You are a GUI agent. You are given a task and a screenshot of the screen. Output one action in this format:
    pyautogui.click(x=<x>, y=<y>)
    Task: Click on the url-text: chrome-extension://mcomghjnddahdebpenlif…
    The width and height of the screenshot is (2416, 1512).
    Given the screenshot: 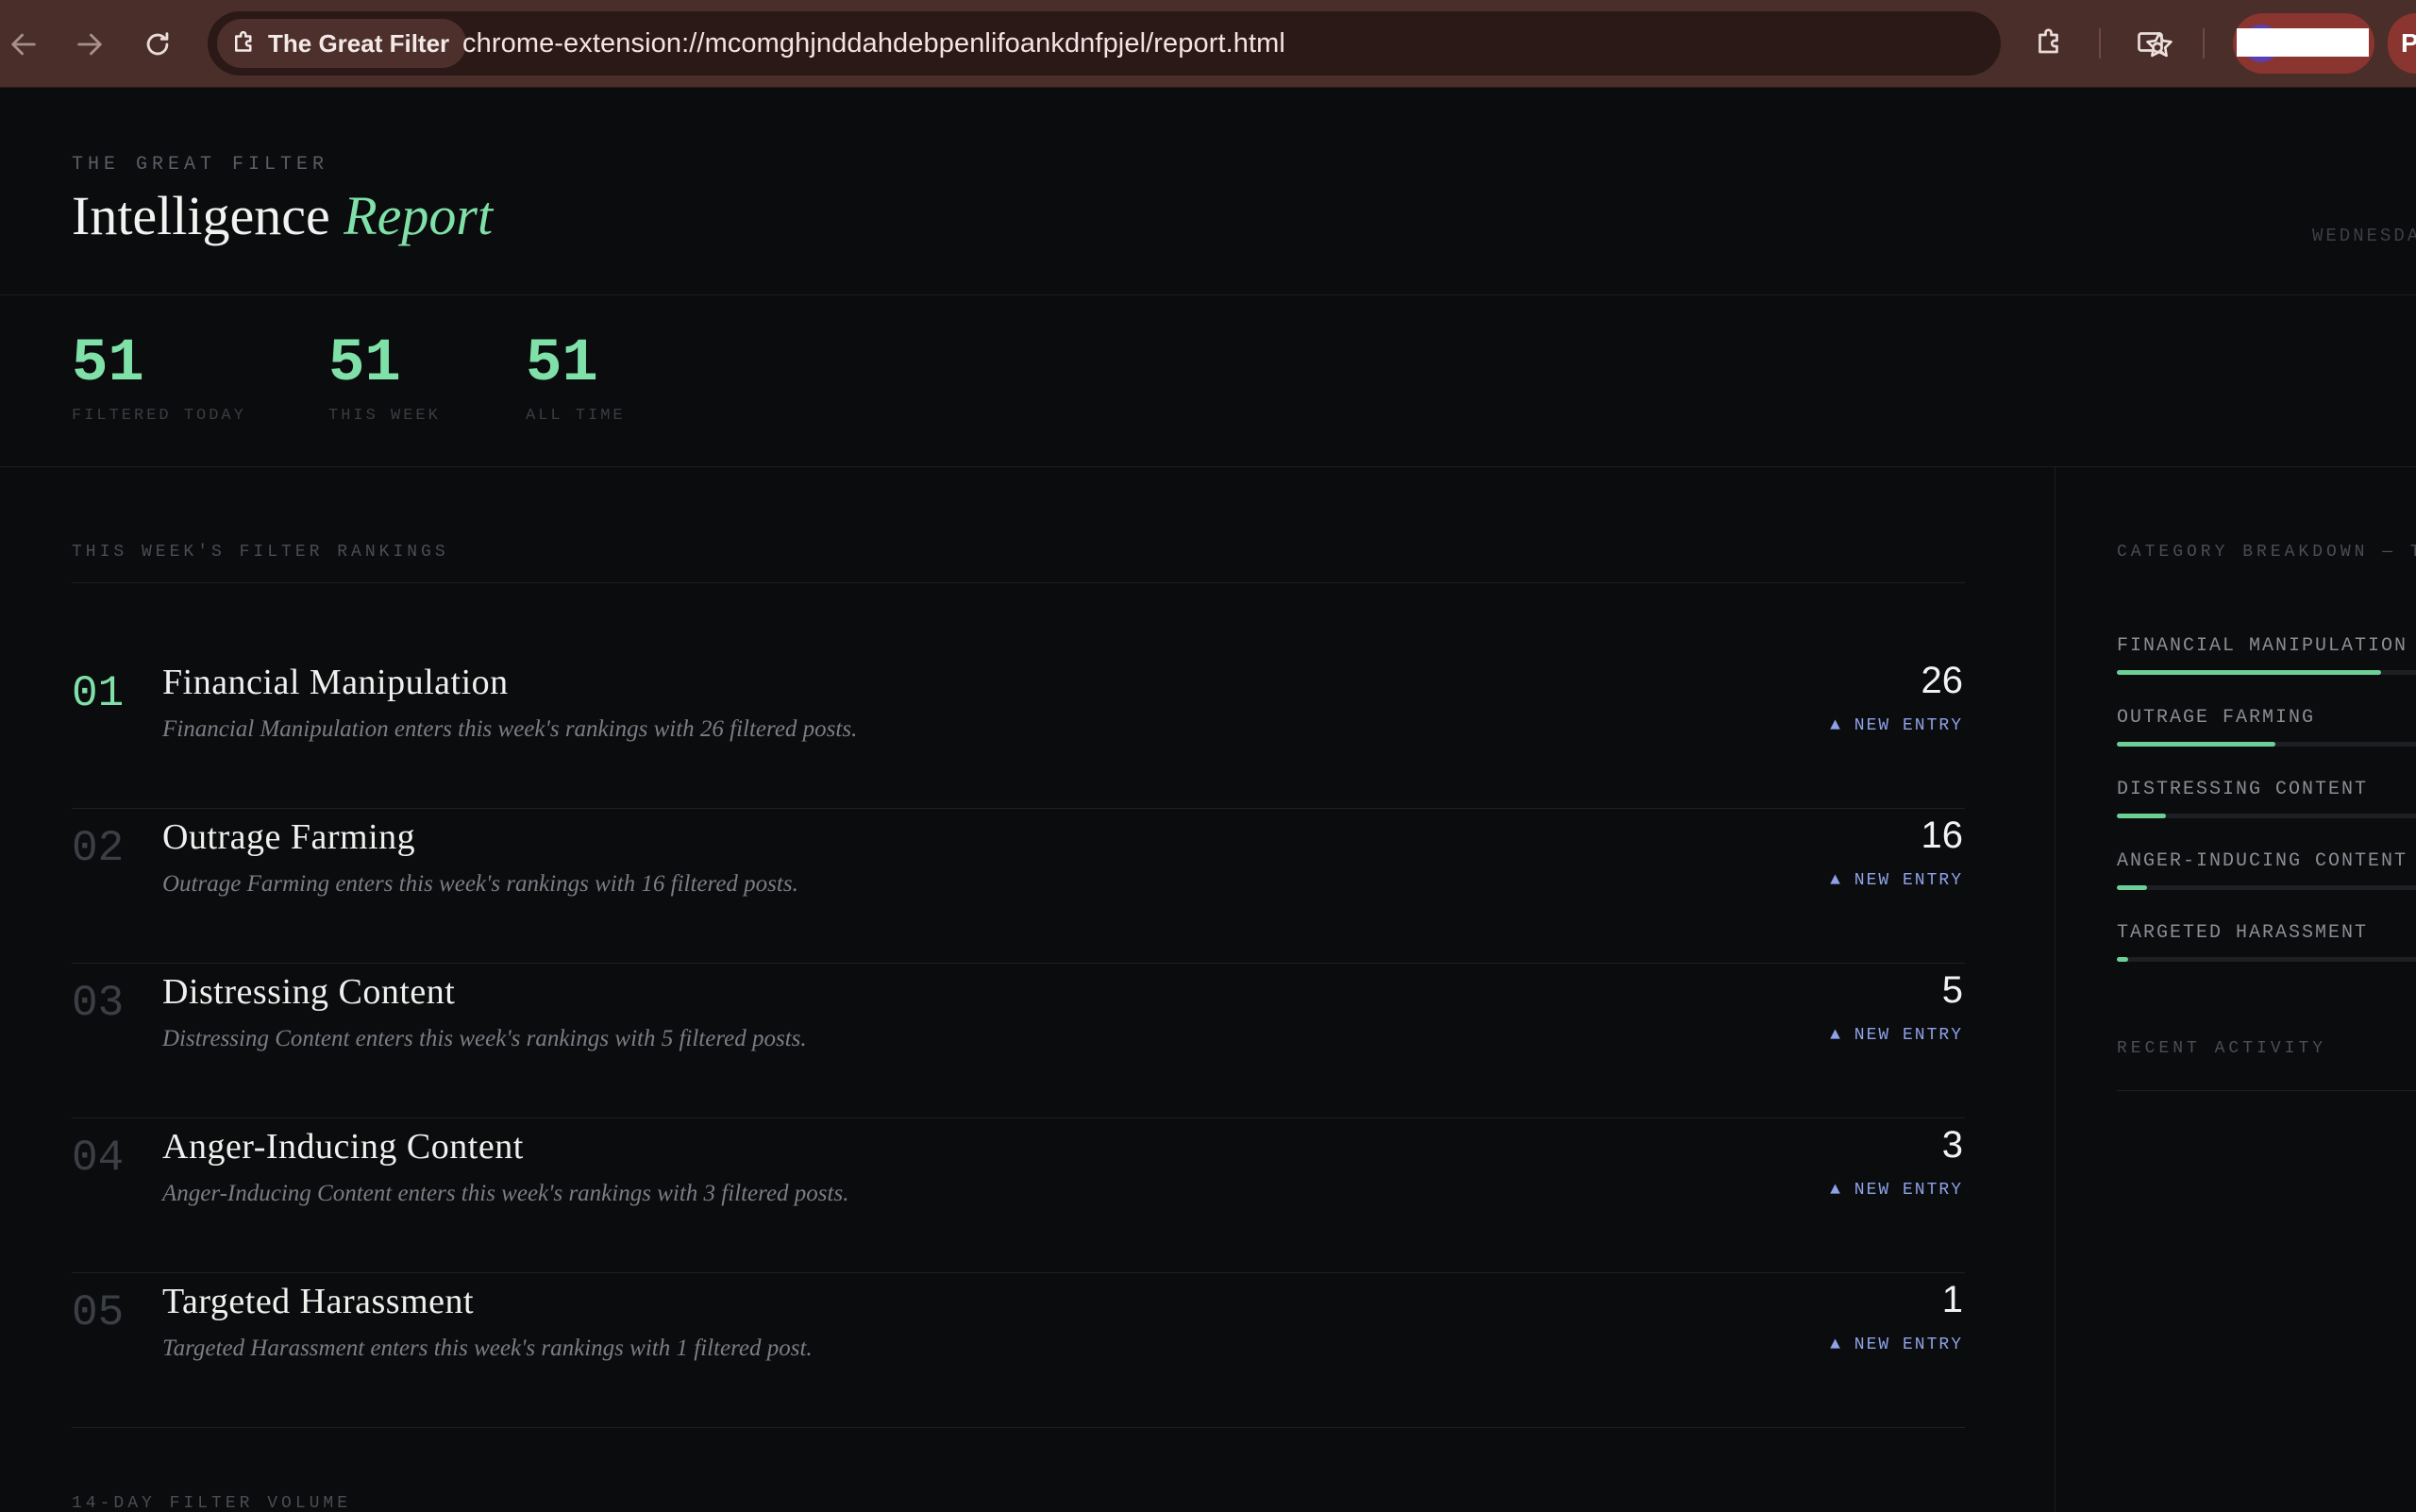 What is the action you would take?
    pyautogui.click(x=873, y=43)
    